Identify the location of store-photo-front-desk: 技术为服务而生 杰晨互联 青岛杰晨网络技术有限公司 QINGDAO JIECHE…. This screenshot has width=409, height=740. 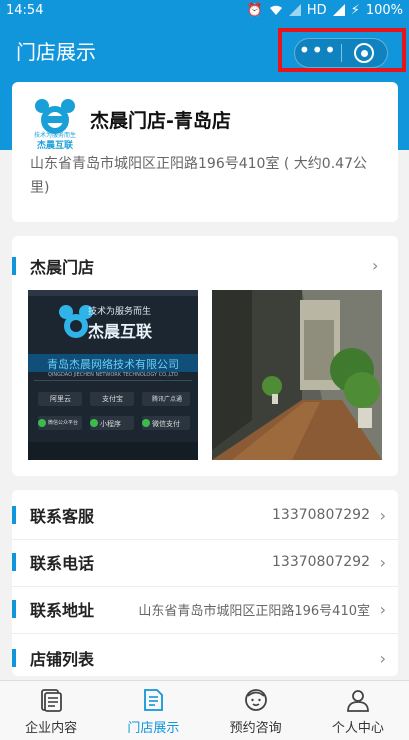
(113, 375).